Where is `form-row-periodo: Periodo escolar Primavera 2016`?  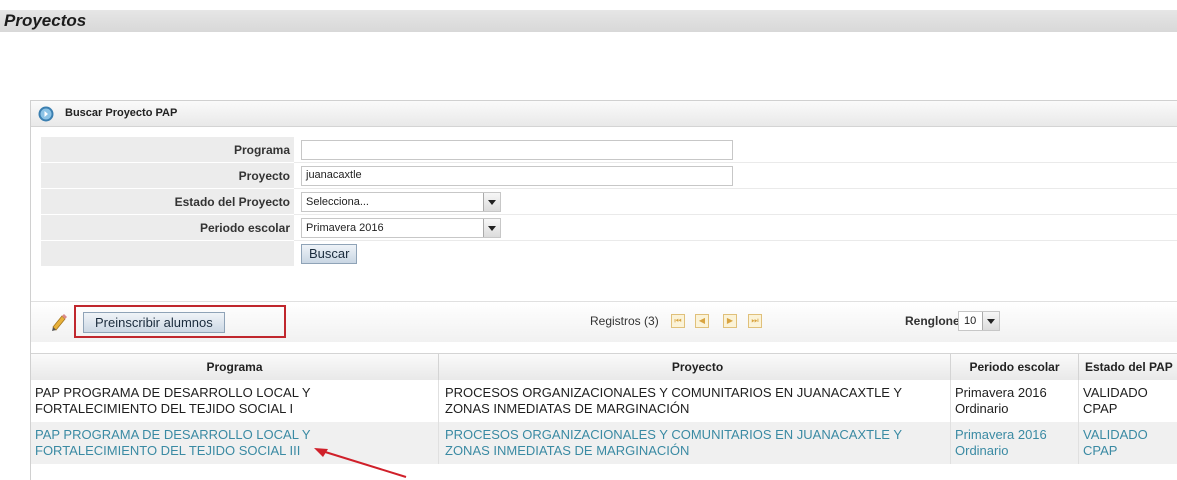
form-row-periodo: Periodo escolar Primavera 2016 is located at coordinates (609, 228).